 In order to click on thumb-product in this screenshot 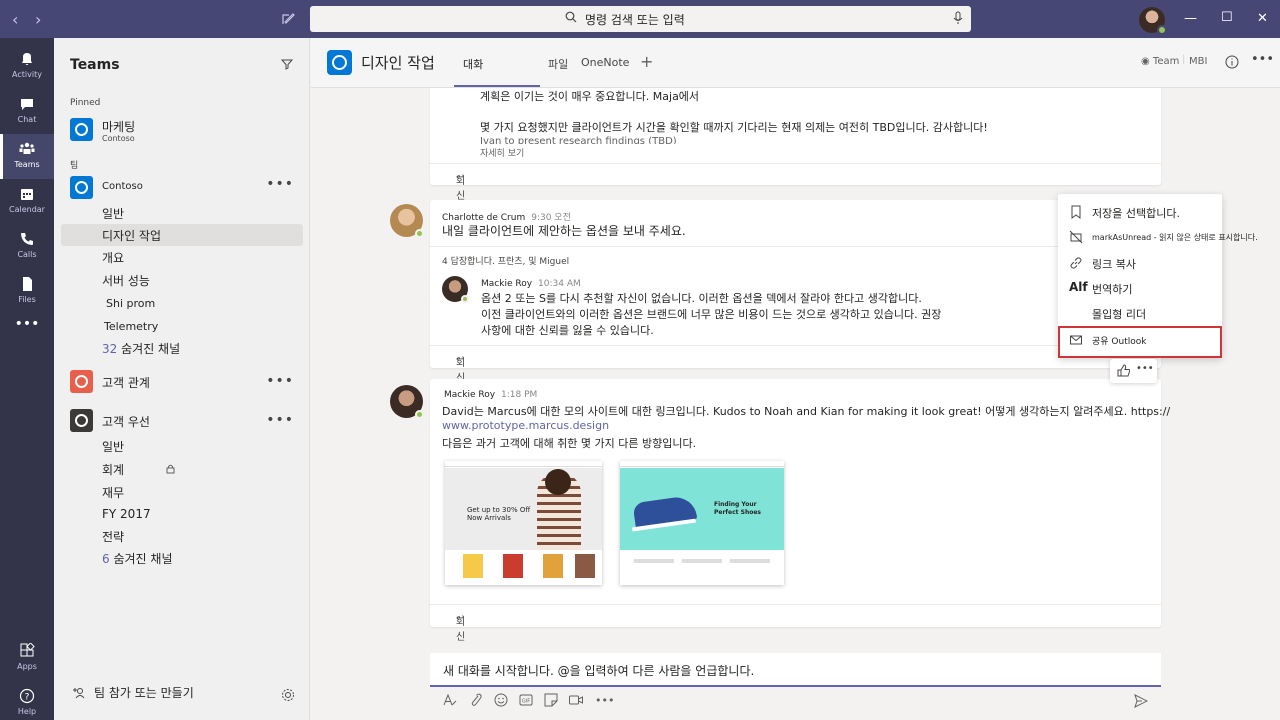, I will do `click(473, 566)`.